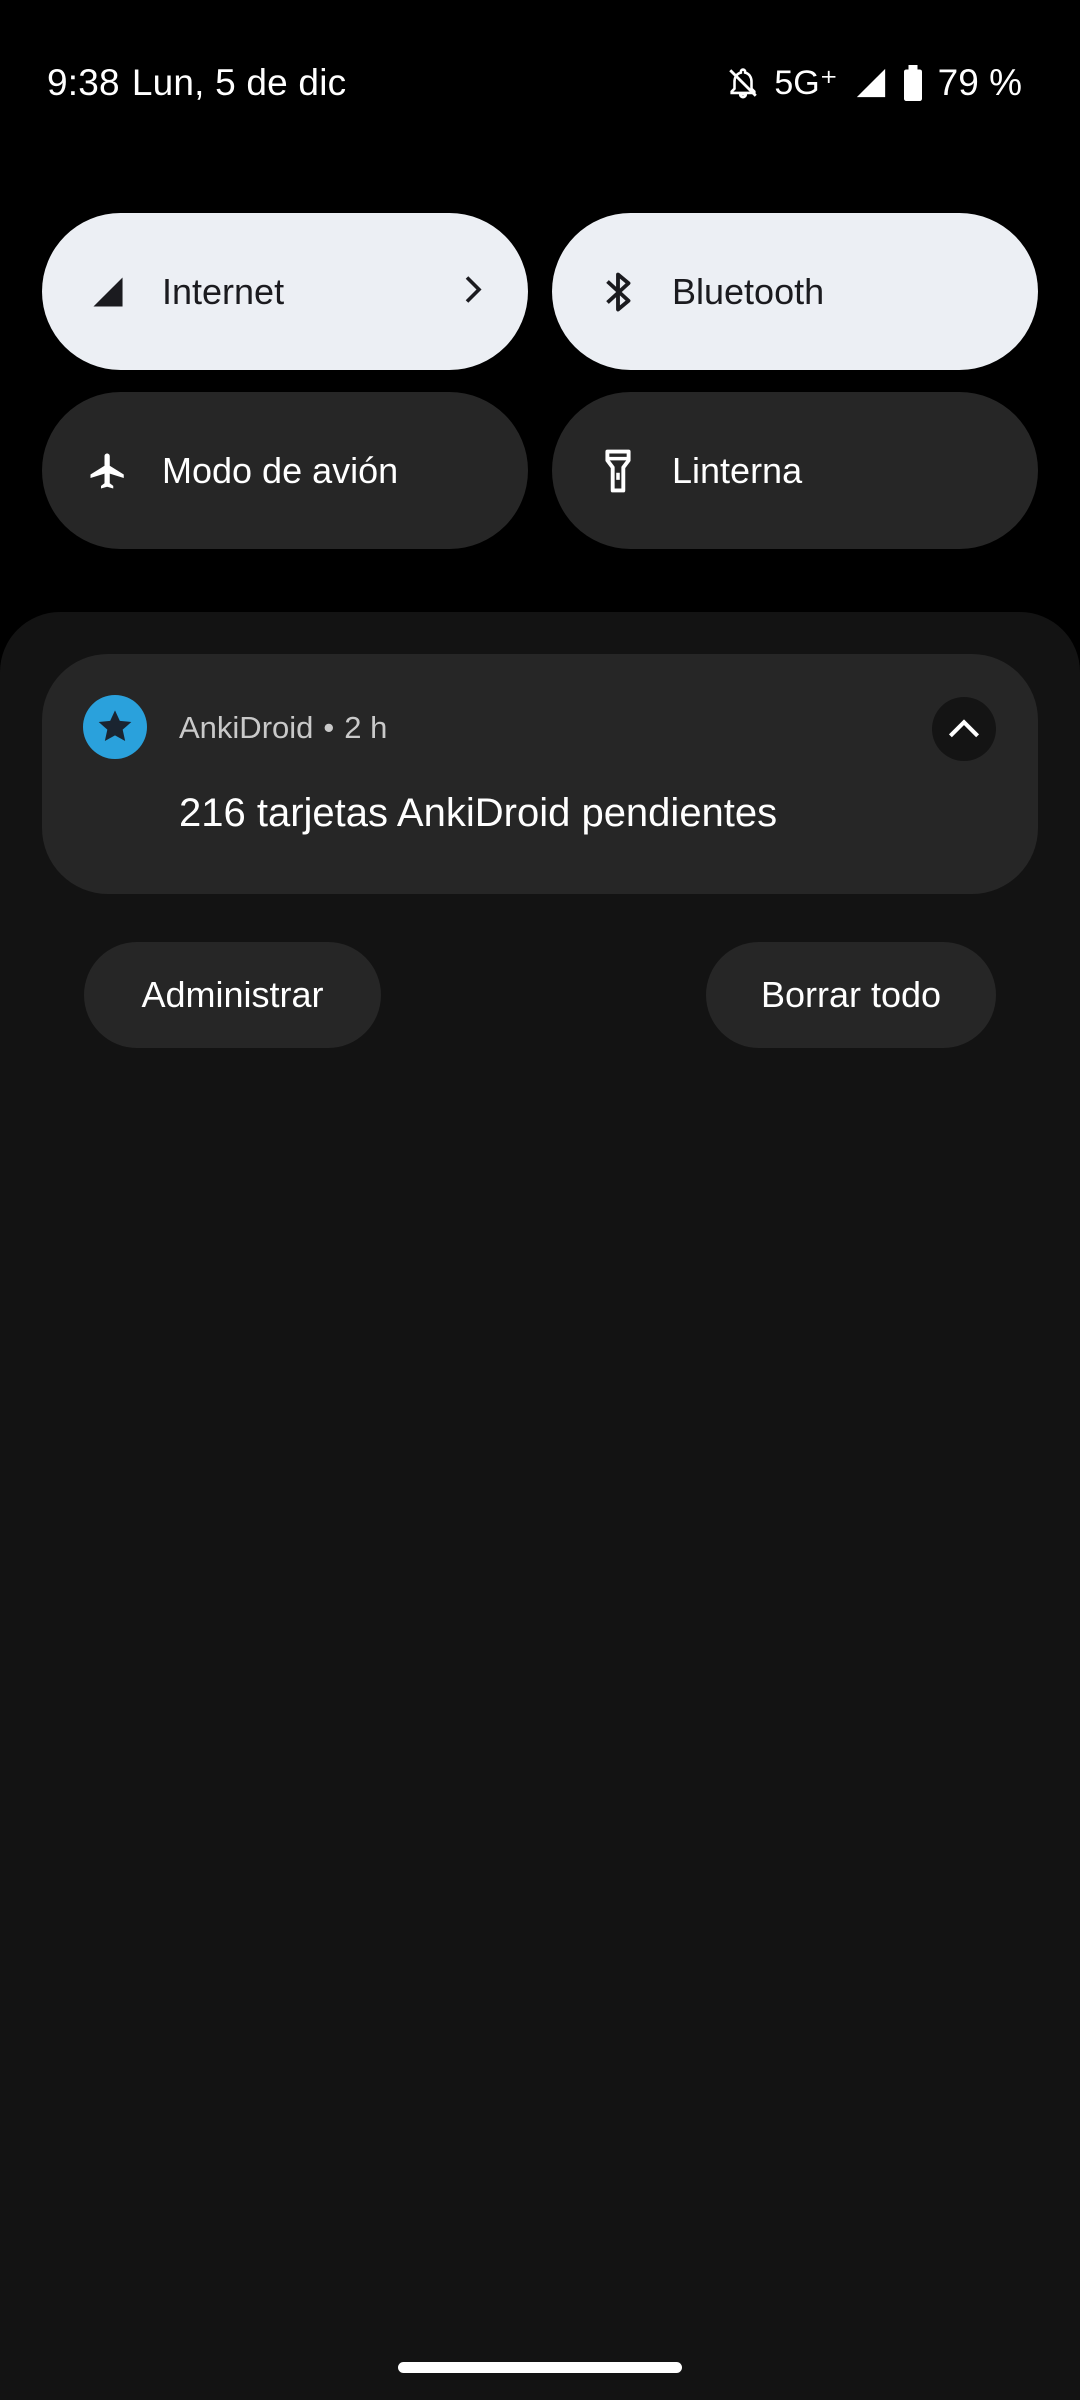 The height and width of the screenshot is (2400, 1080). Describe the element at coordinates (540, 85) in the screenshot. I see `status-bar: 9:38 Lun, 5 de dic 5G⁺ 79 %` at that location.